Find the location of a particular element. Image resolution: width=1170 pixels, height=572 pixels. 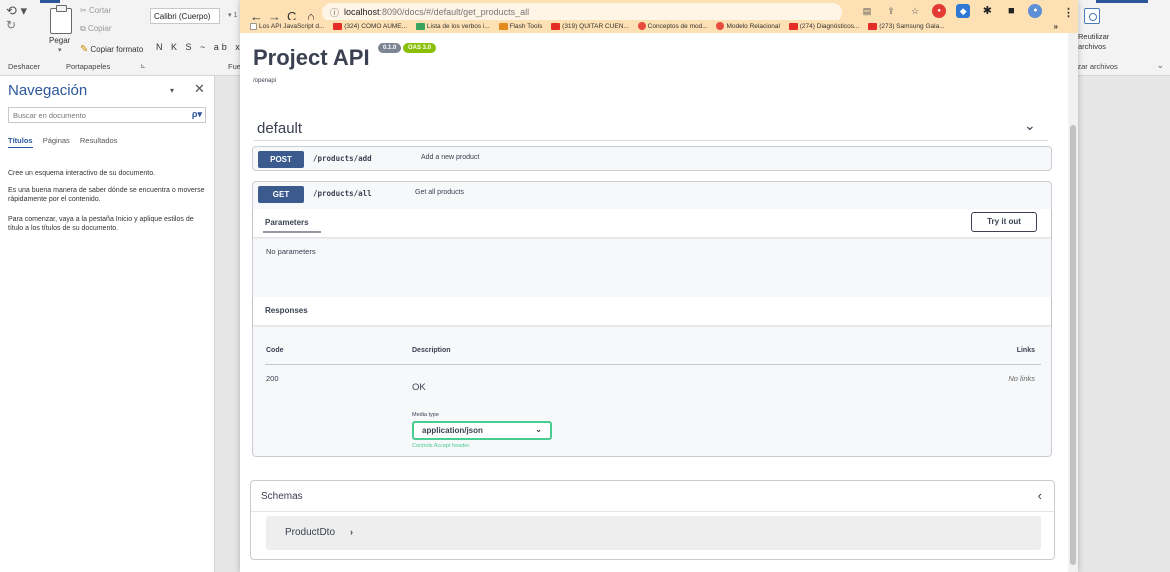

ribbon-collapse-icon: ⌄ is located at coordinates (1160, 65).